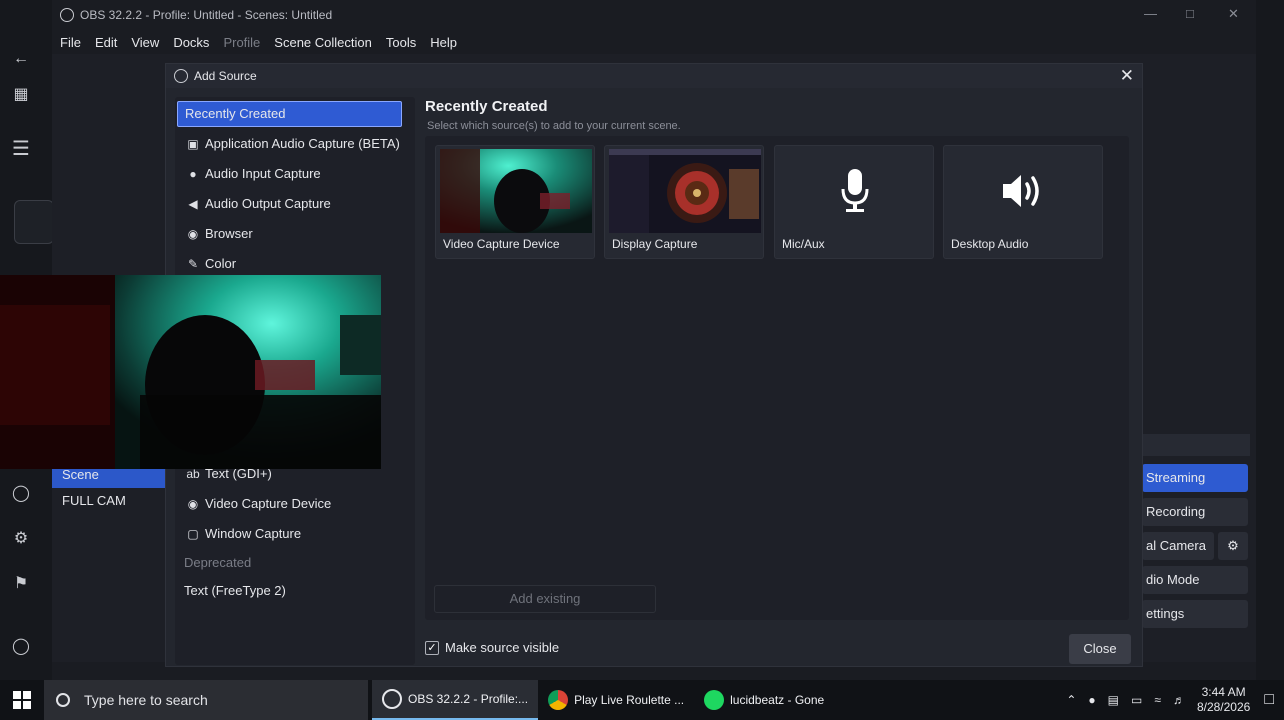 Image resolution: width=1284 pixels, height=720 pixels. I want to click on brush-icon: ✎, so click(193, 264).